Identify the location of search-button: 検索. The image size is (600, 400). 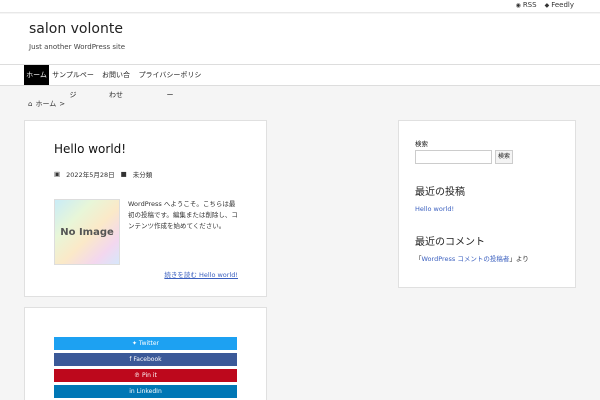
(504, 157).